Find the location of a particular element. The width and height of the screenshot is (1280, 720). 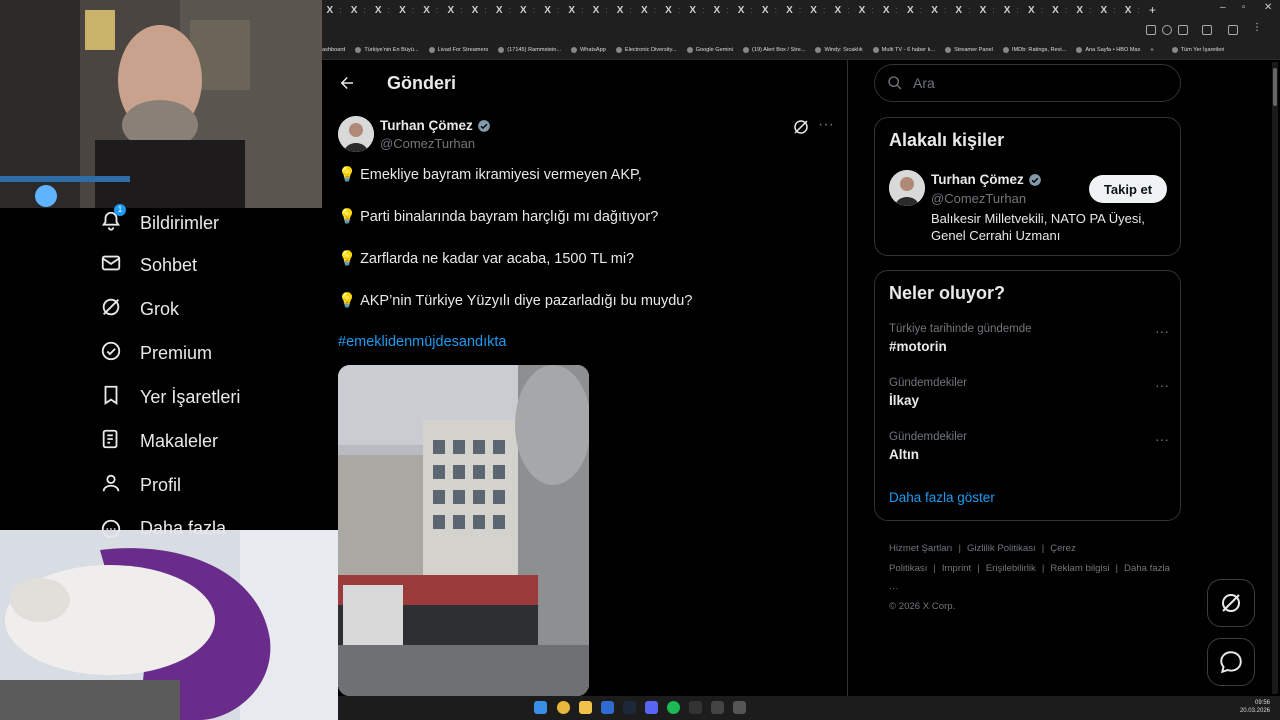

nav-item-bell: 1 Bildirimler is located at coordinates (159, 220).